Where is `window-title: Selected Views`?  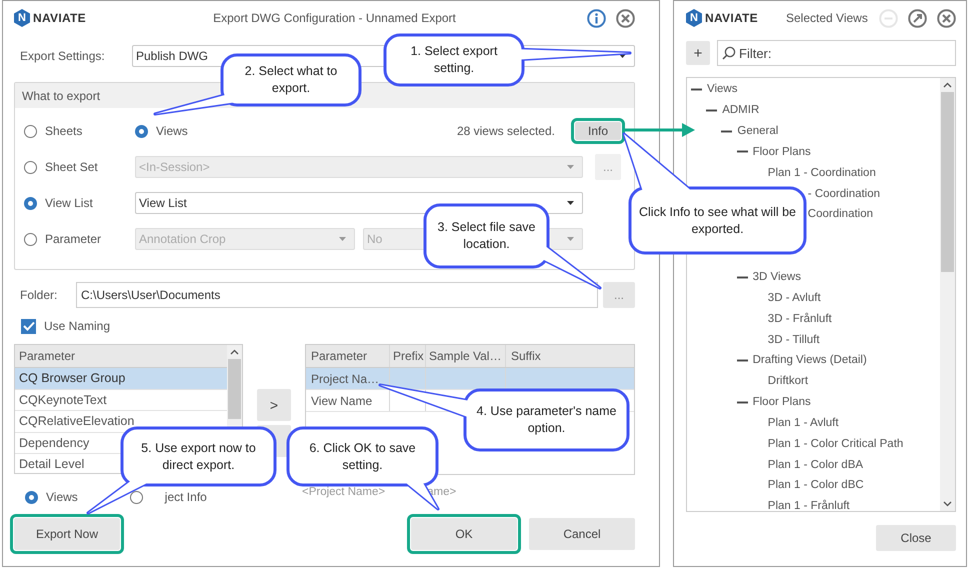
window-title: Selected Views is located at coordinates (827, 18).